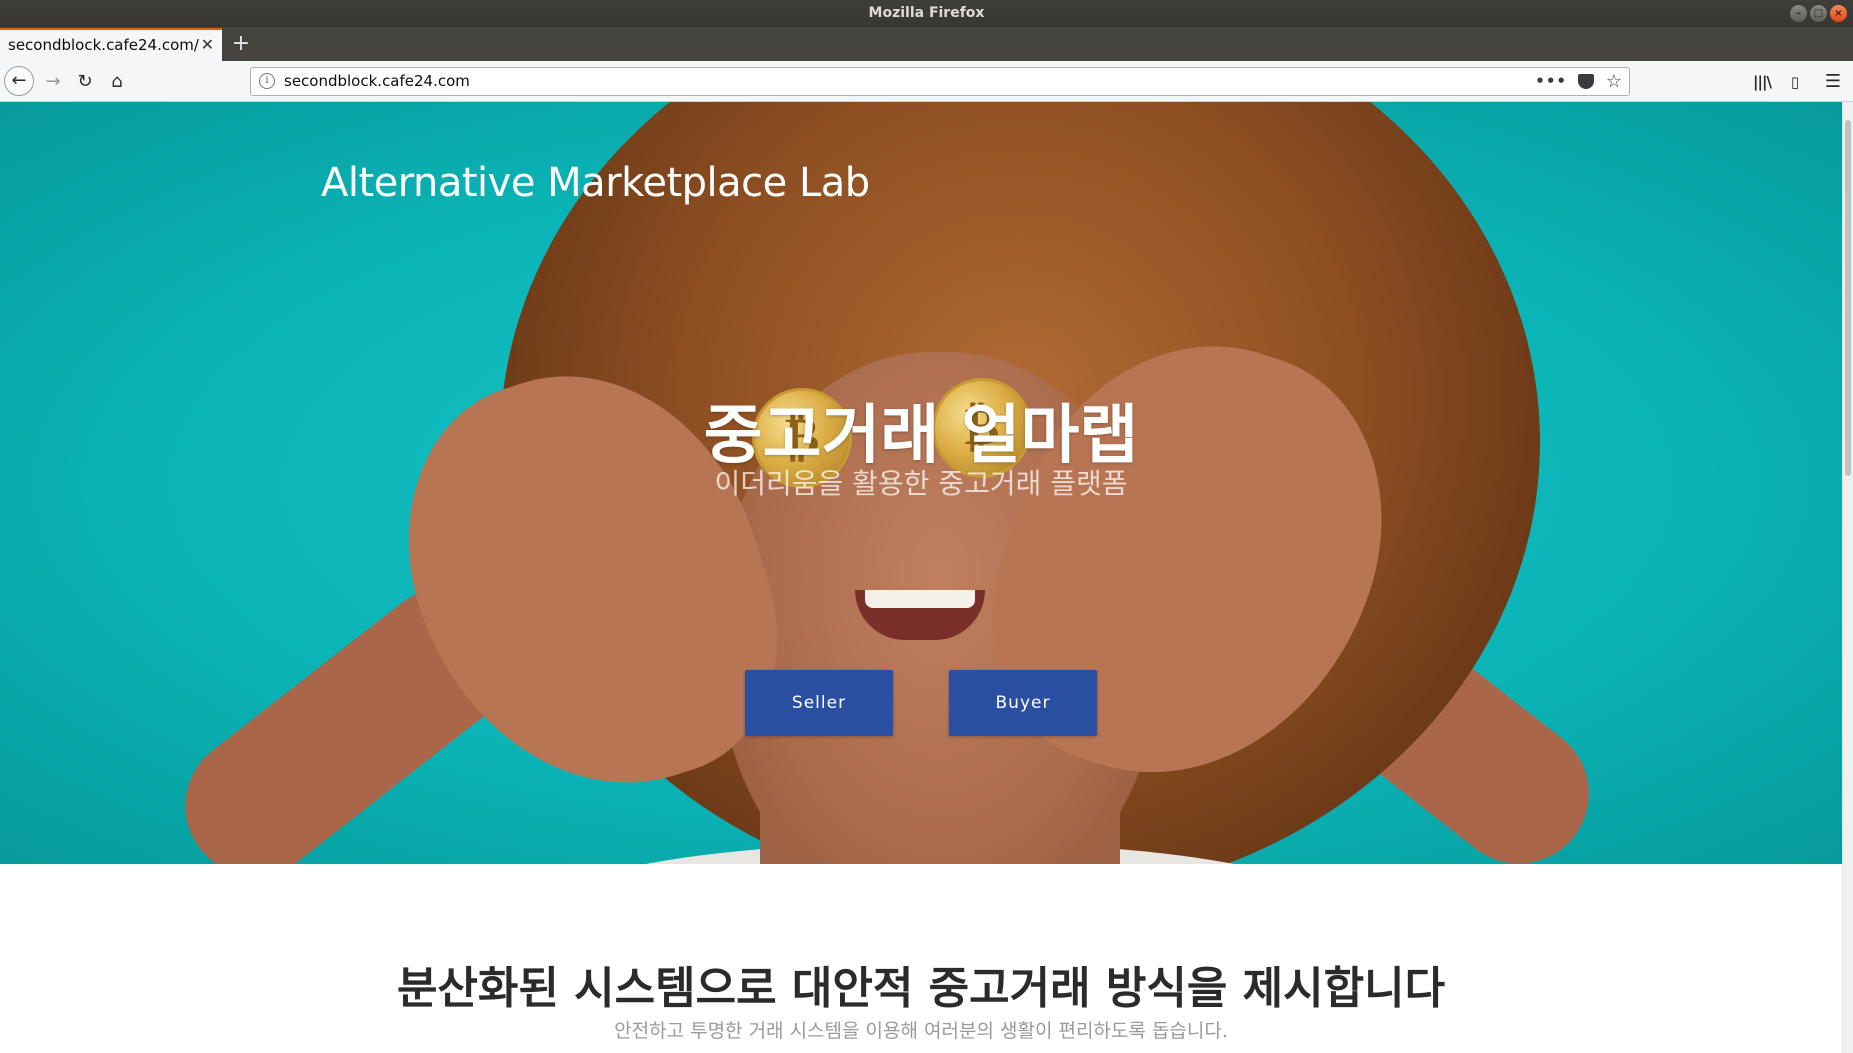  Describe the element at coordinates (117, 82) in the screenshot. I see `home-button: ⌂` at that location.